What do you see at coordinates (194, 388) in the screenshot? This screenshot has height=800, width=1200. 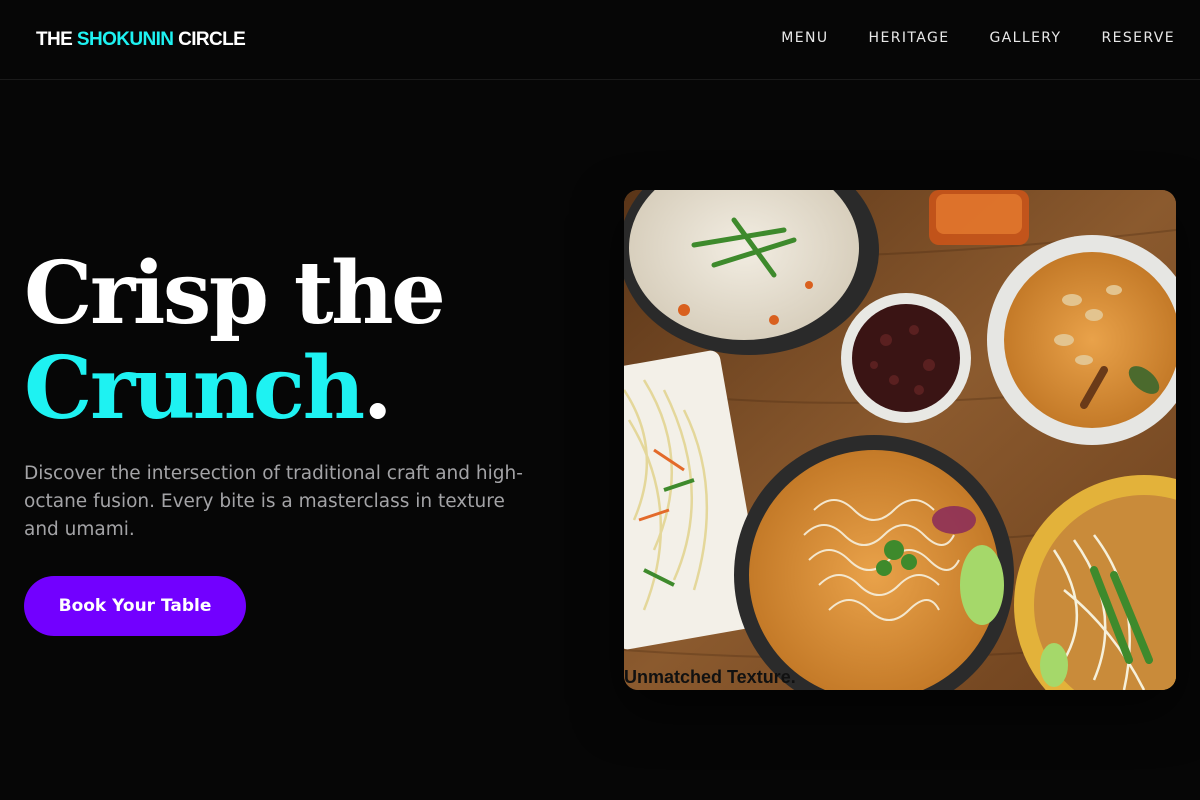 I see `hero-headline-line2: Crunch` at bounding box center [194, 388].